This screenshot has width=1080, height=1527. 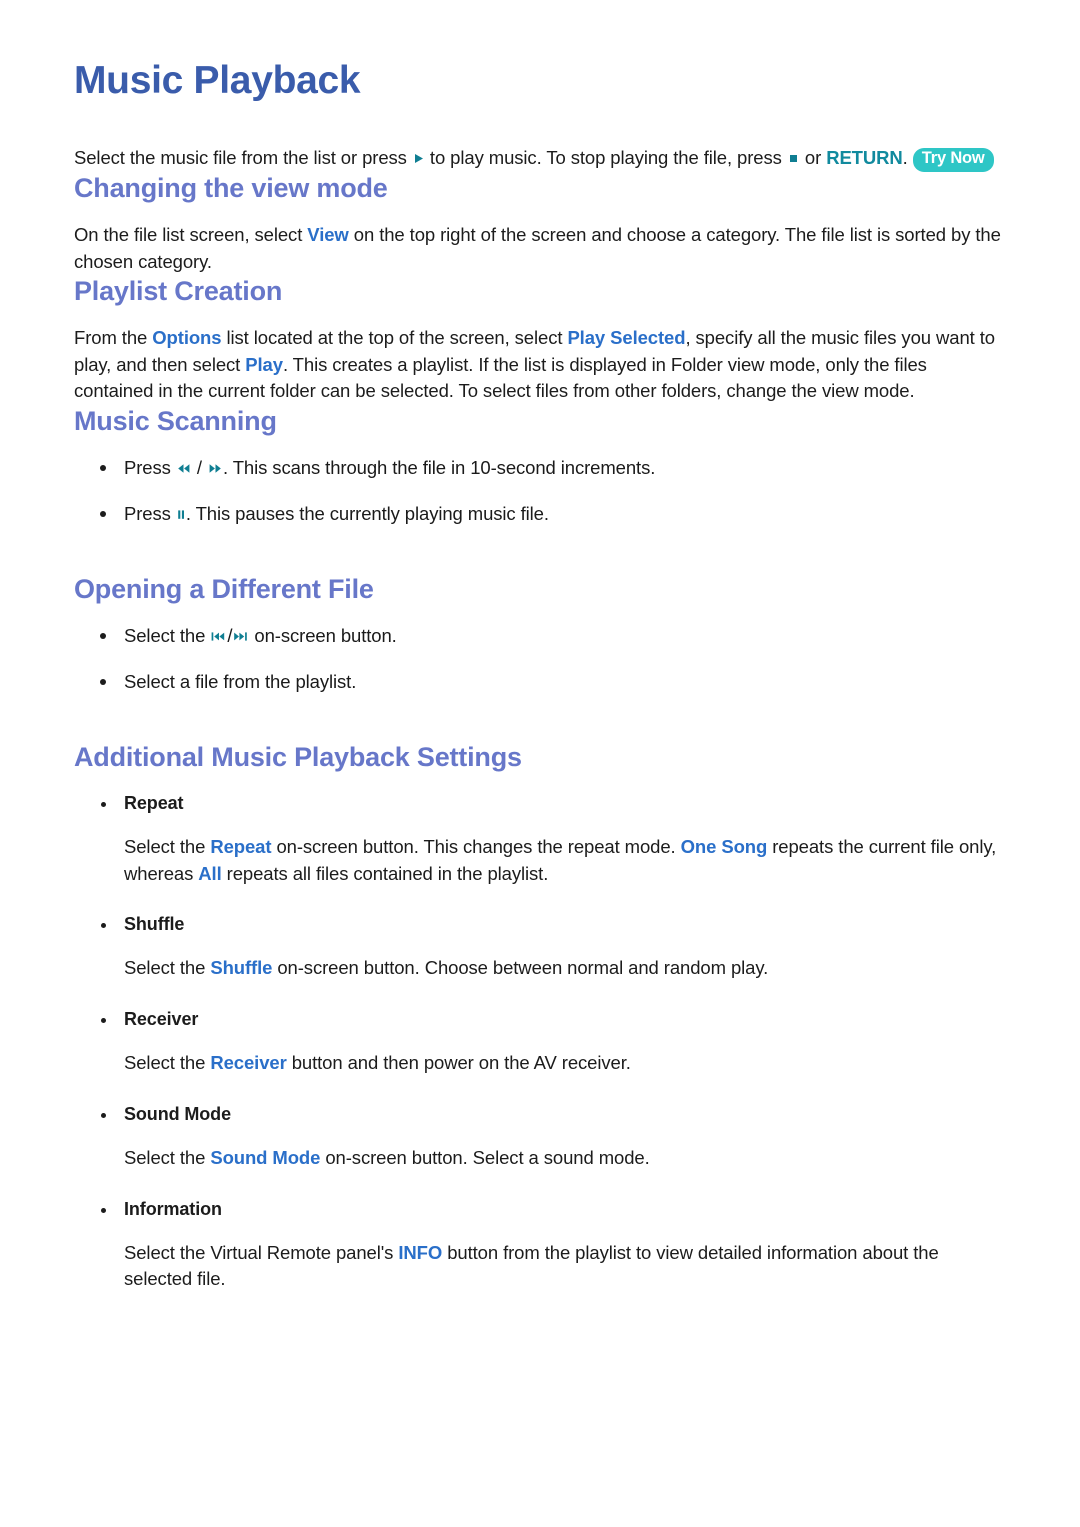 I want to click on setting-label-sound-mode: Sound Mode, so click(x=177, y=1113).